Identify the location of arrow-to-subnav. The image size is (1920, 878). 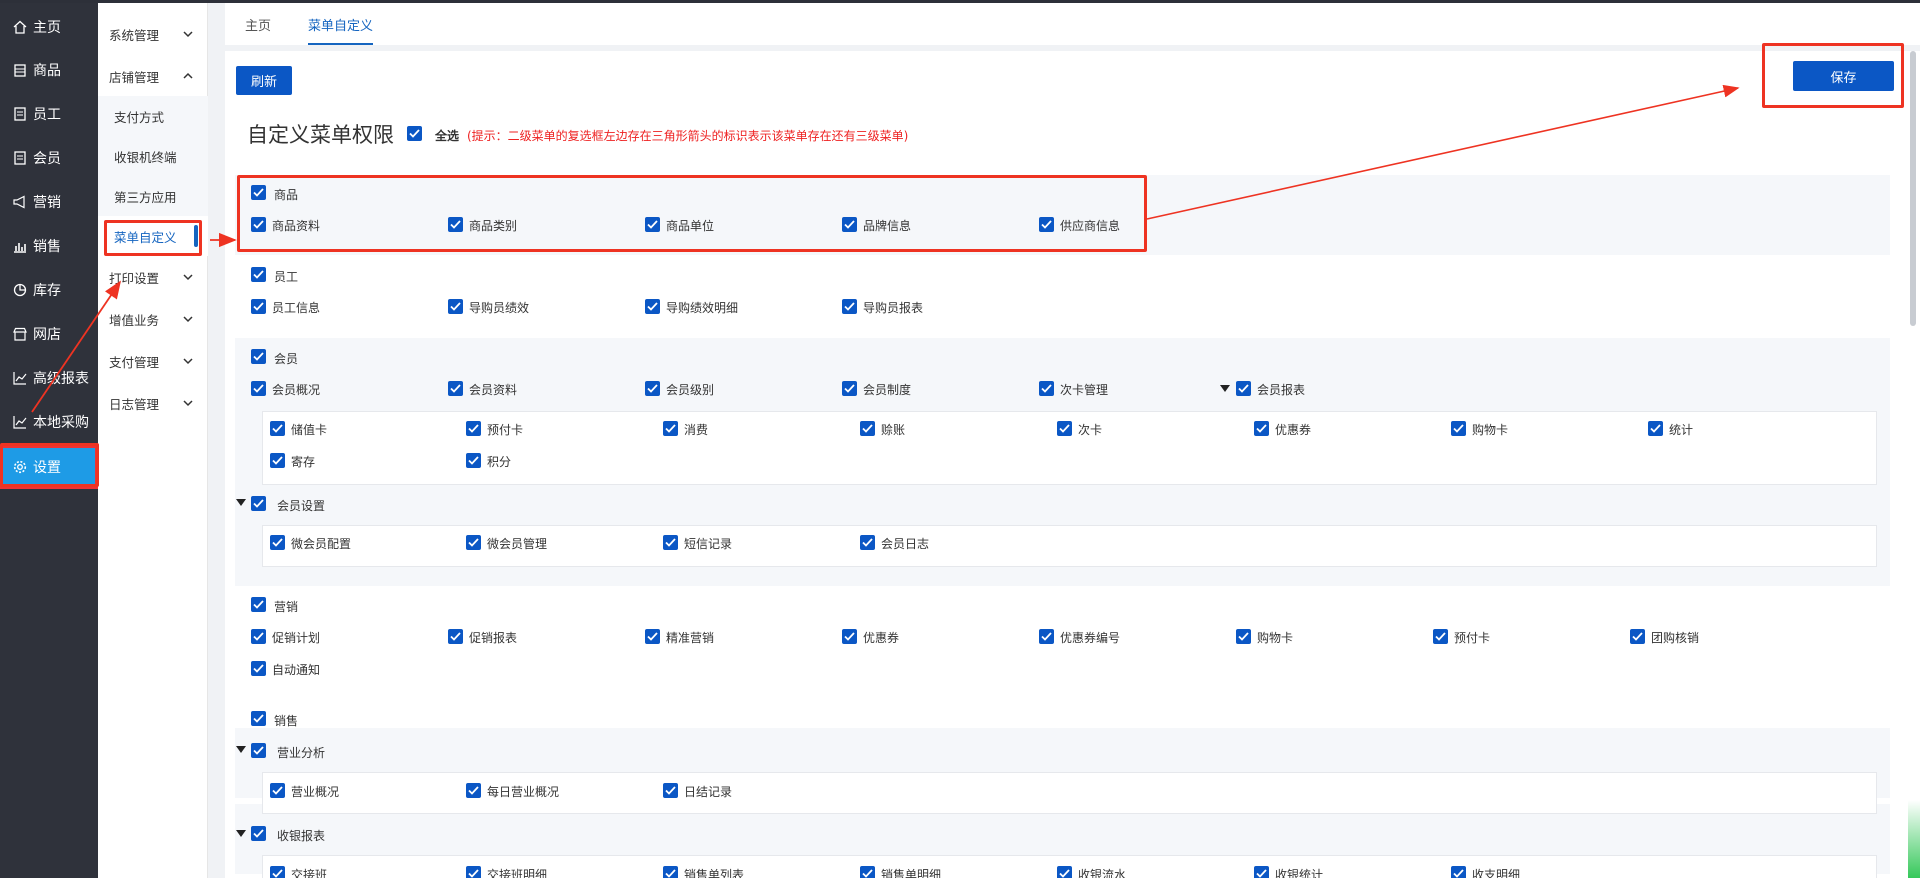
(76, 346).